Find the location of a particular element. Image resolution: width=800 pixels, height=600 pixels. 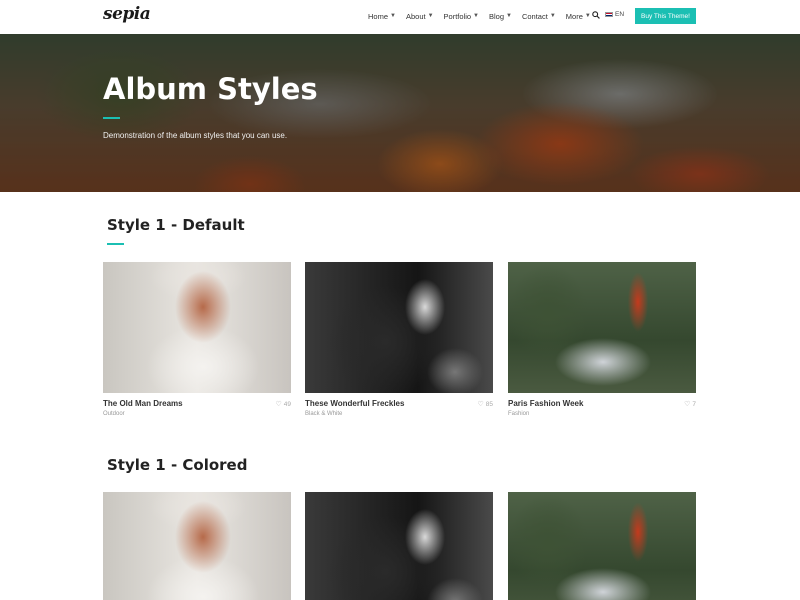

album-title: The Old Man Dreams is located at coordinates (143, 403).